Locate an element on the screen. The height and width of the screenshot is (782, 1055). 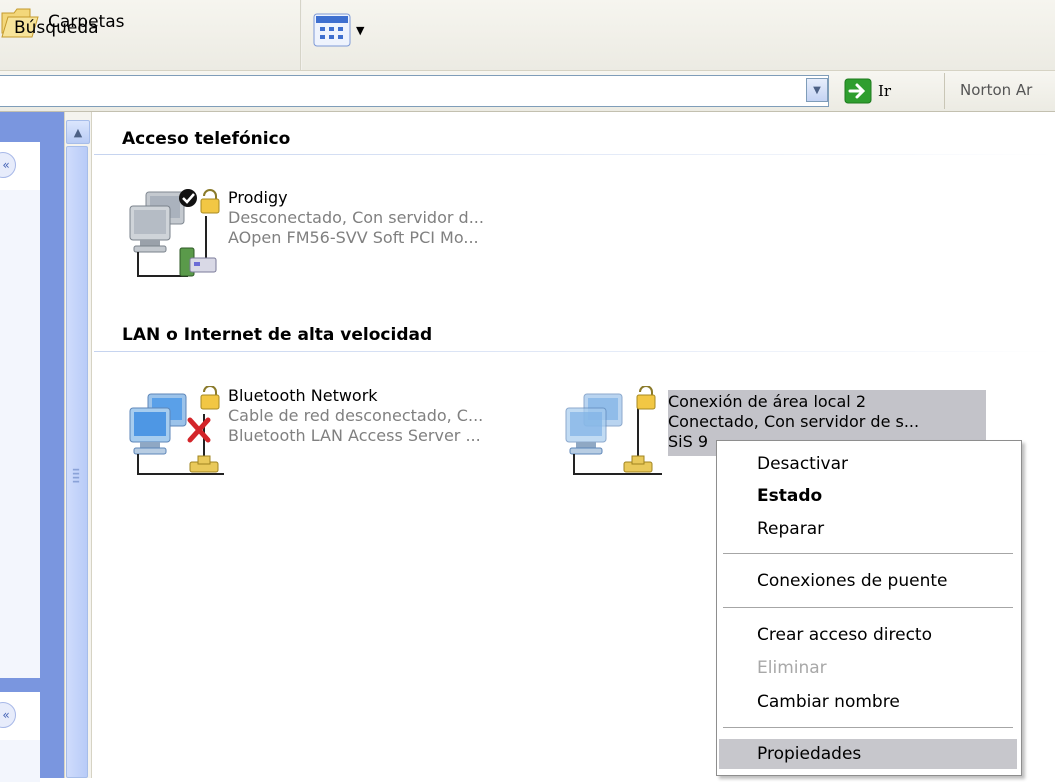
norton-toolbar-label: Norton Ar is located at coordinates (996, 90).